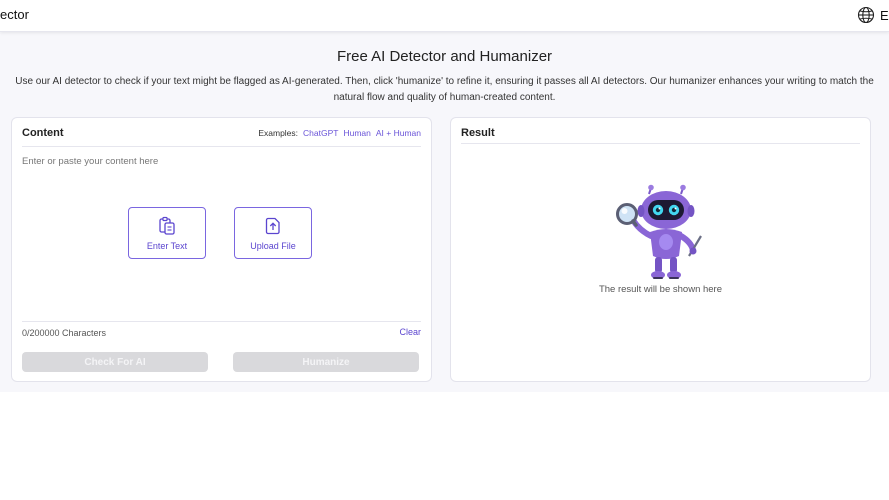  What do you see at coordinates (90, 161) in the screenshot?
I see `content-input: Enter or paste your content here` at bounding box center [90, 161].